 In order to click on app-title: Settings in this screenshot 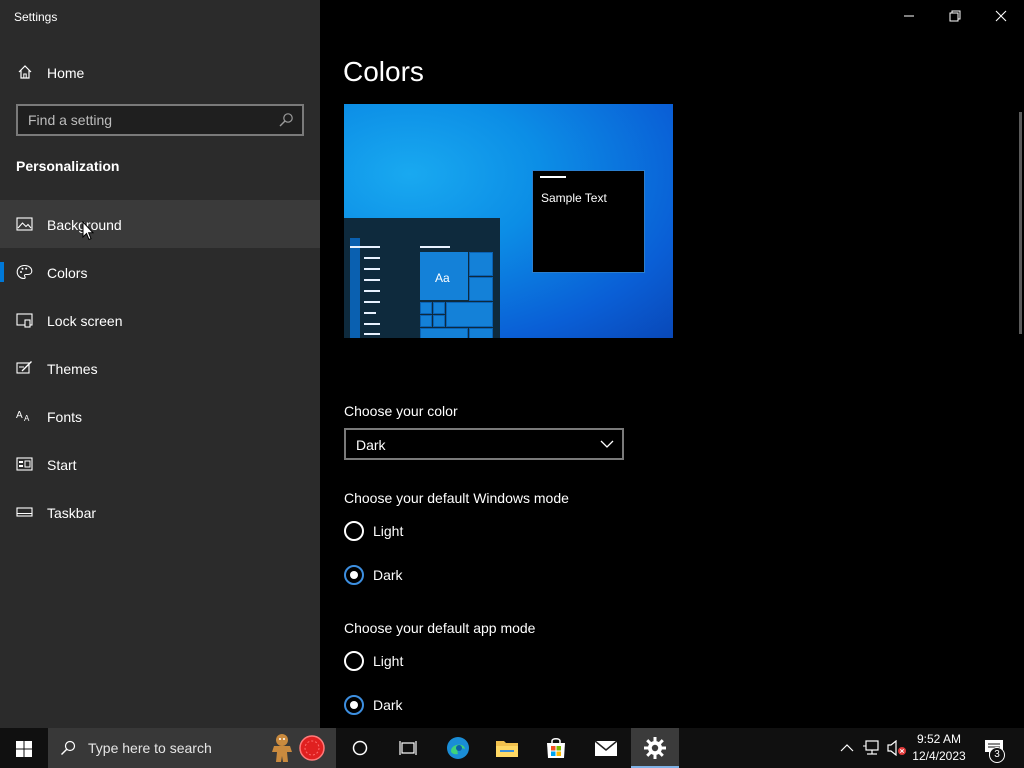, I will do `click(36, 17)`.